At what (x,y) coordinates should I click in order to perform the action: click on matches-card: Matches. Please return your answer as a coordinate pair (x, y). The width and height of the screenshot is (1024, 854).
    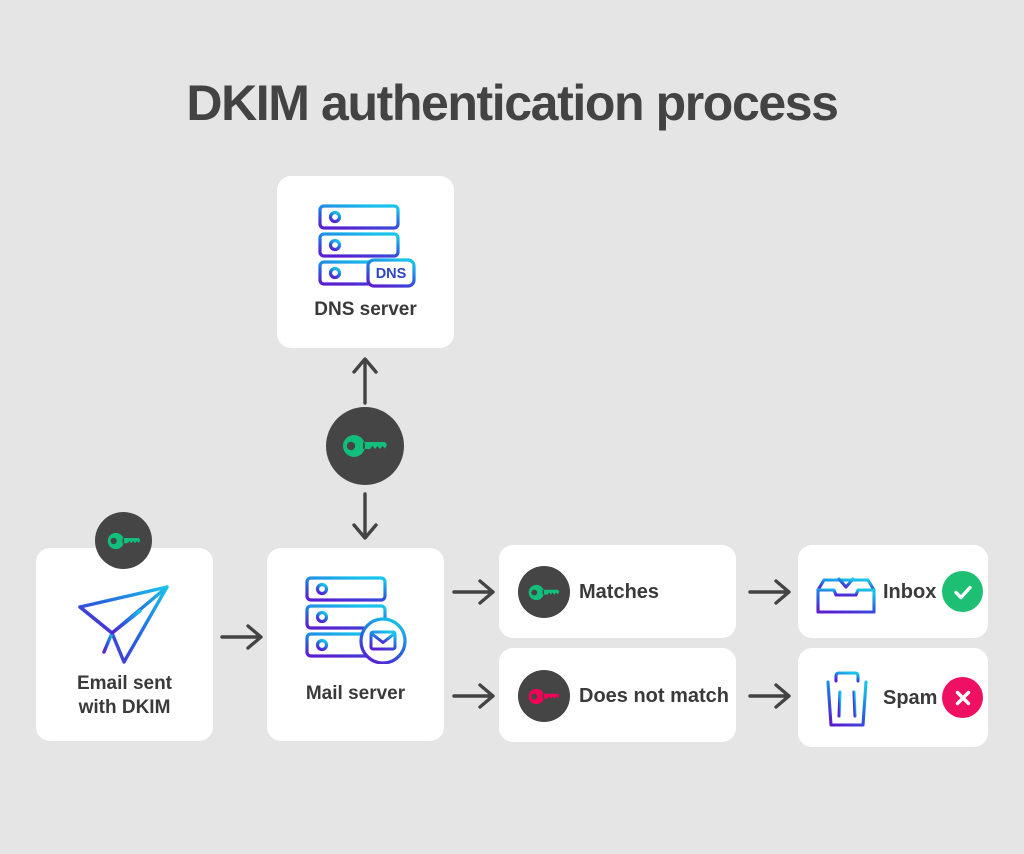
    Looking at the image, I should click on (617, 591).